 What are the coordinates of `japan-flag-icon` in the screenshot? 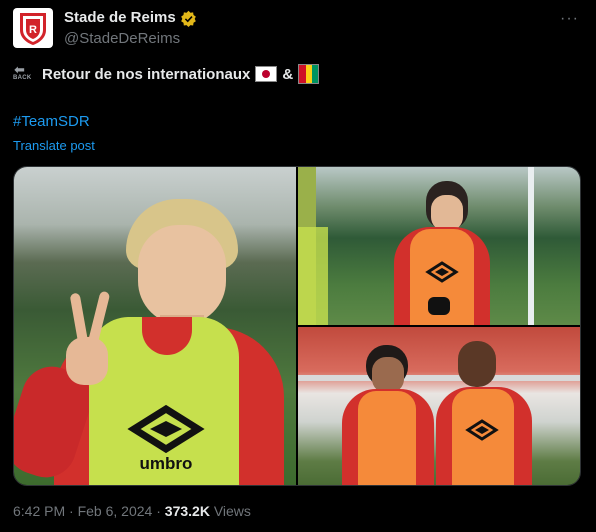 It's located at (266, 74).